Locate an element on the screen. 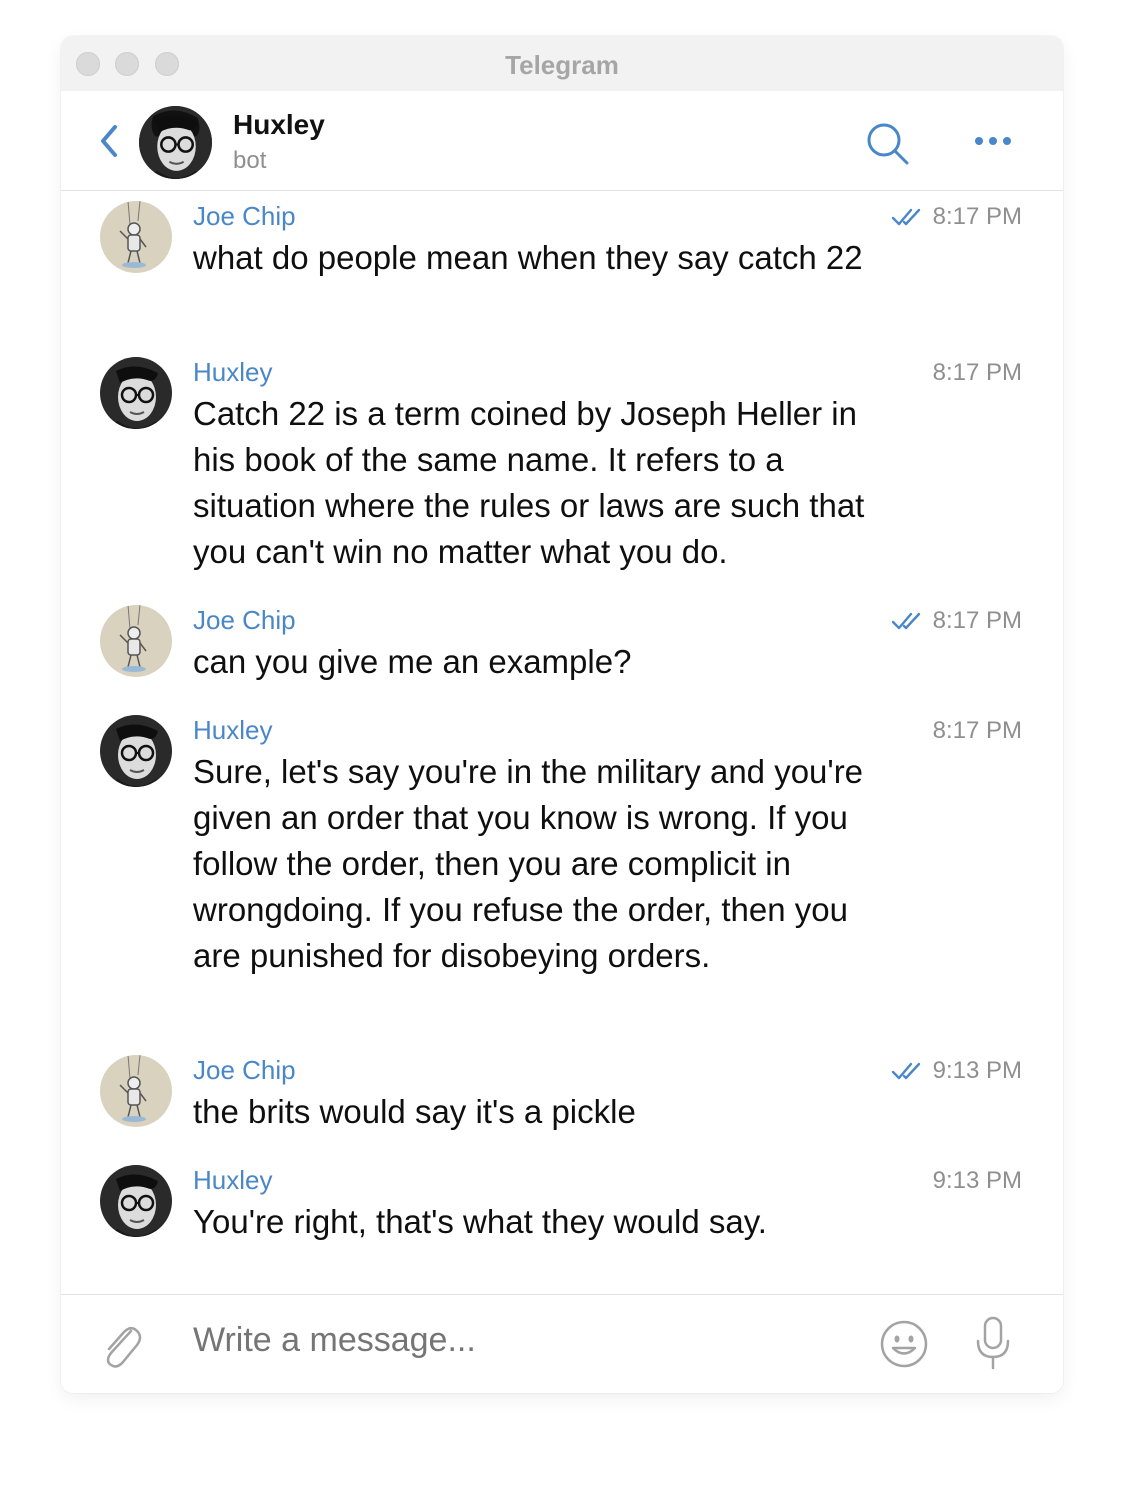 The width and height of the screenshot is (1136, 1496). window-title: Telegram is located at coordinates (562, 65).